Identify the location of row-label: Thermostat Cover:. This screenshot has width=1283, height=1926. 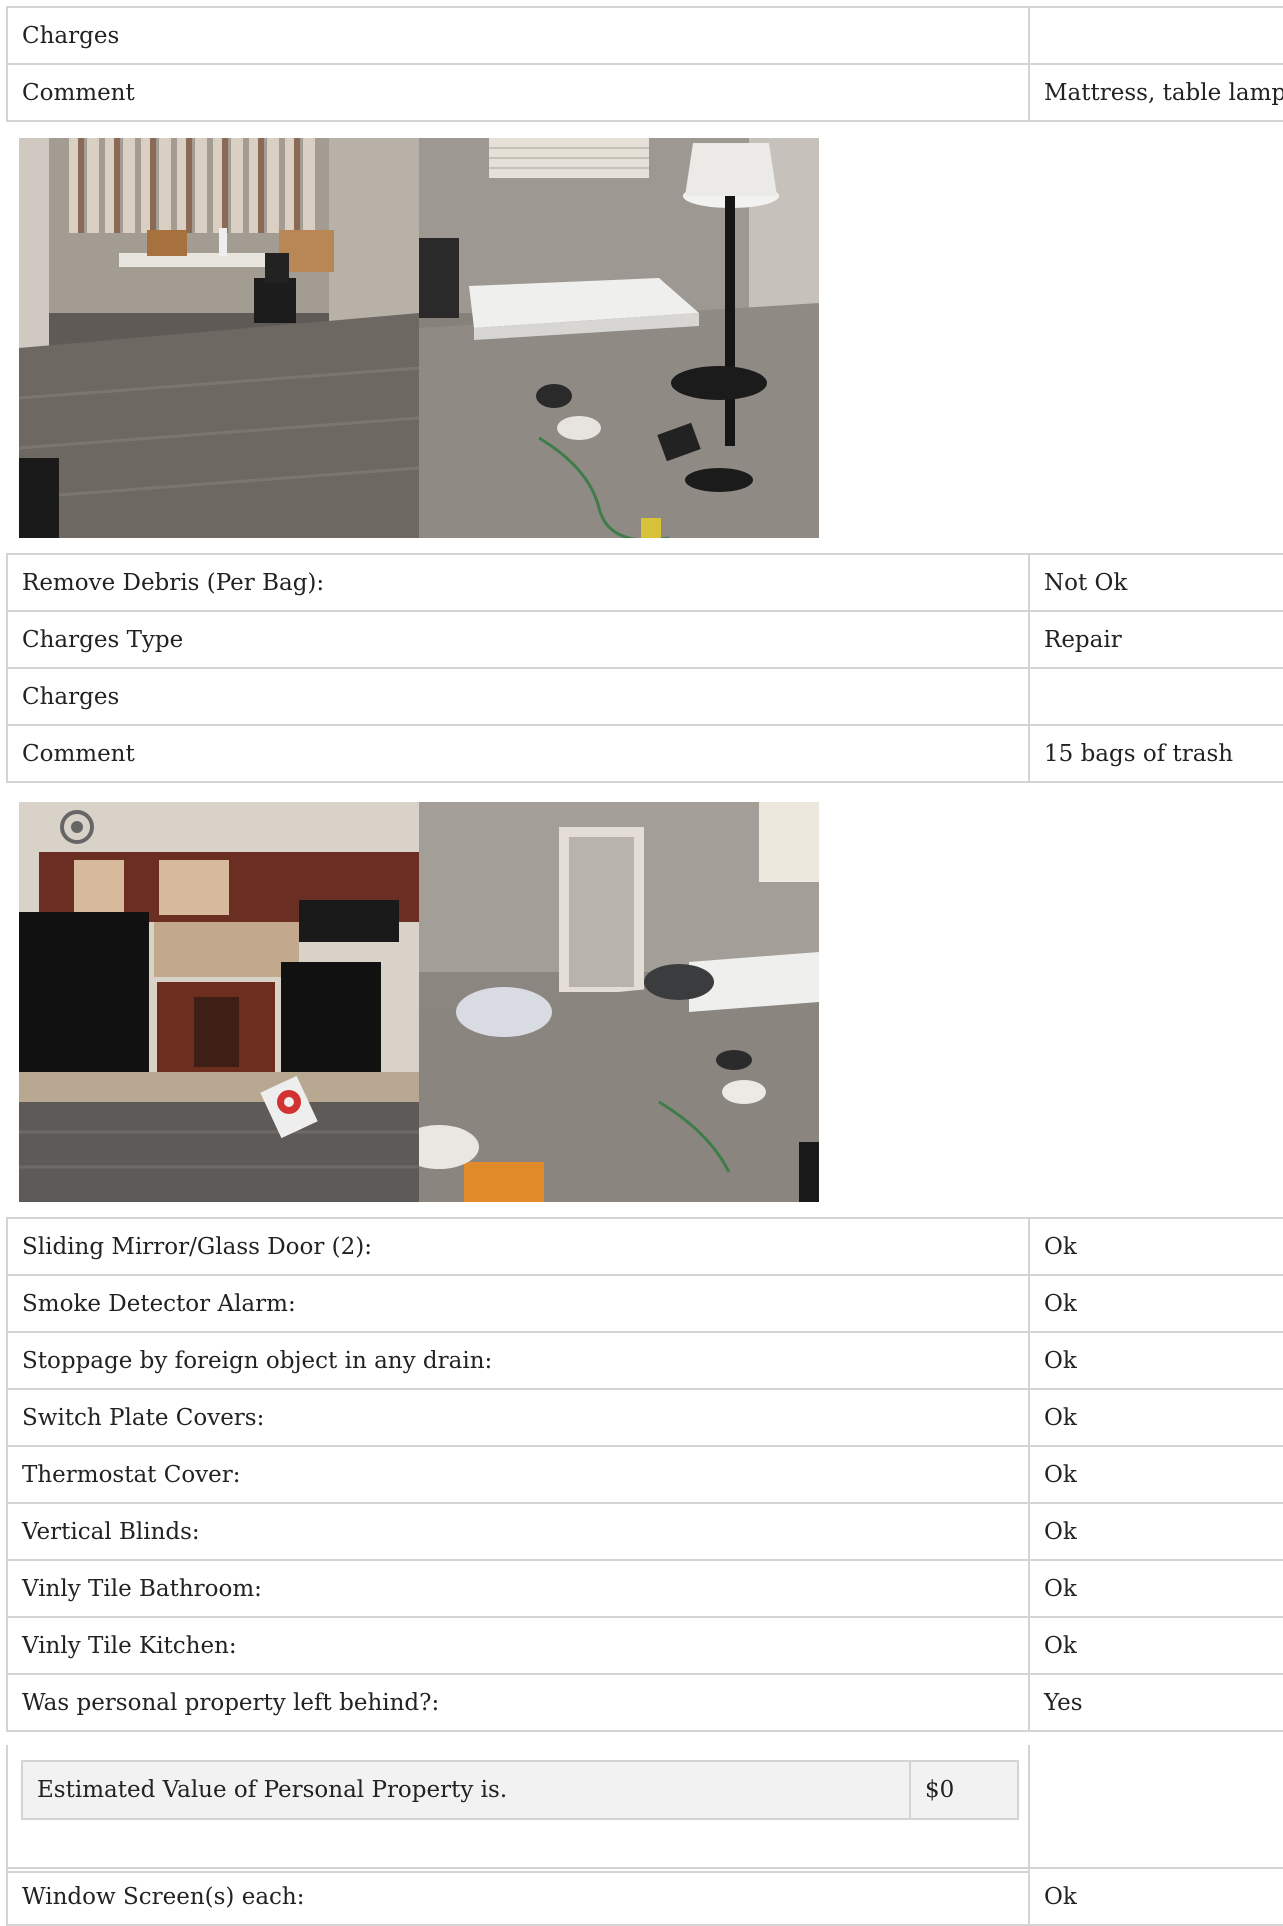
(518, 1474).